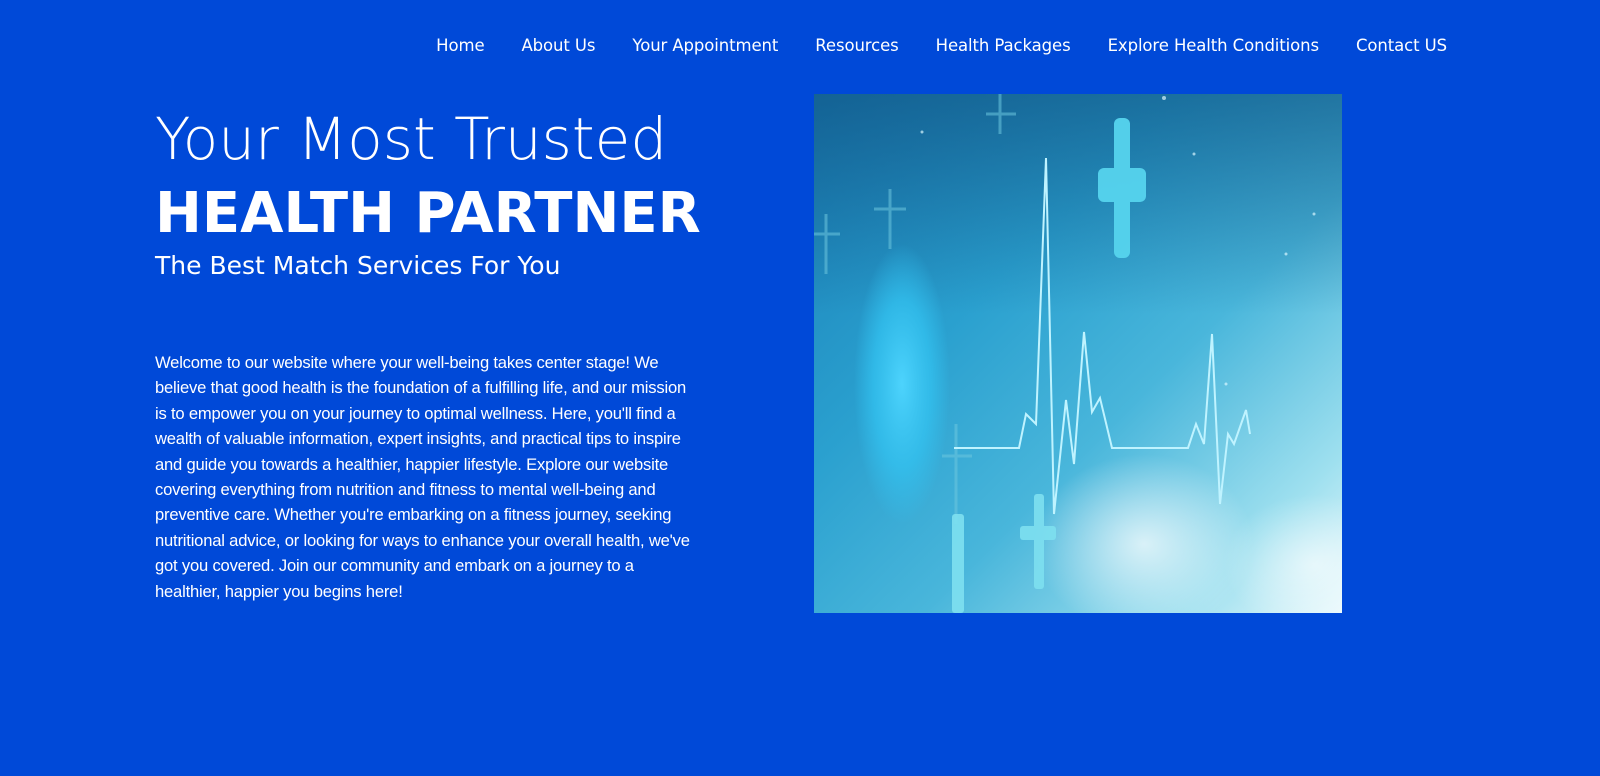 The width and height of the screenshot is (1600, 776). What do you see at coordinates (358, 265) in the screenshot?
I see `hero-subtitle: The Best Match Services For You` at bounding box center [358, 265].